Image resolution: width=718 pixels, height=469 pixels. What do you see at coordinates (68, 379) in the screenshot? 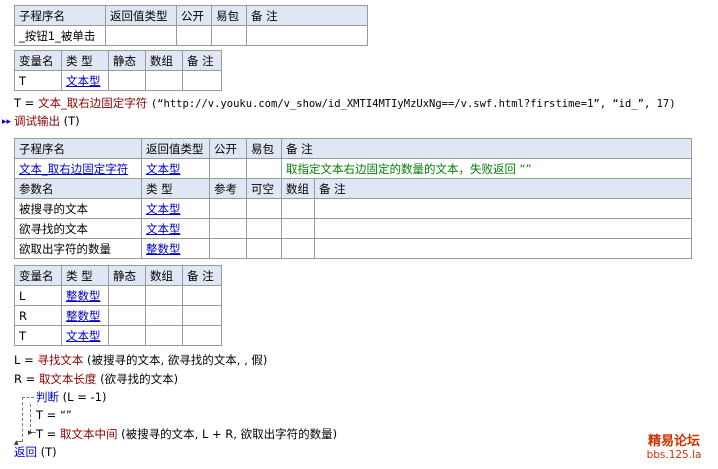
I see `function-call: 取文本长度` at bounding box center [68, 379].